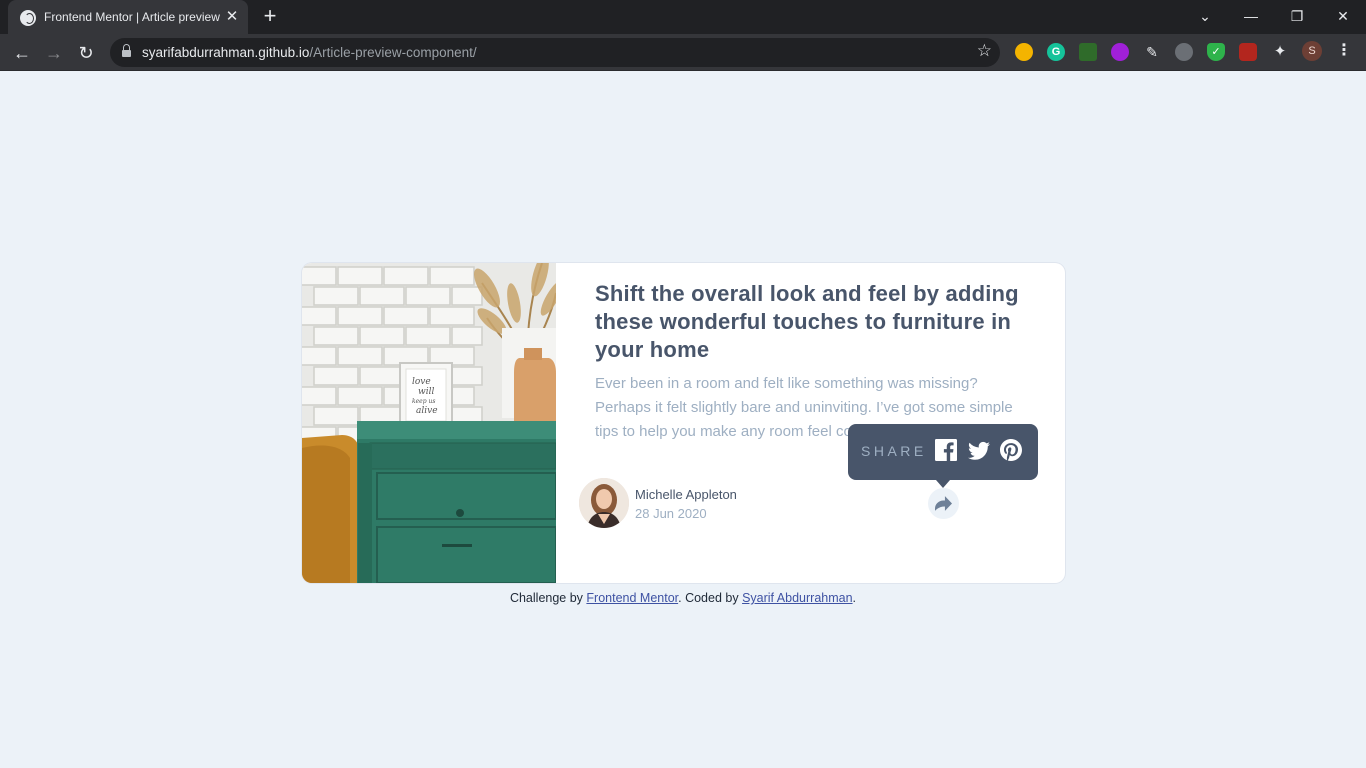  What do you see at coordinates (1251, 17) in the screenshot?
I see `minimize-button: —` at bounding box center [1251, 17].